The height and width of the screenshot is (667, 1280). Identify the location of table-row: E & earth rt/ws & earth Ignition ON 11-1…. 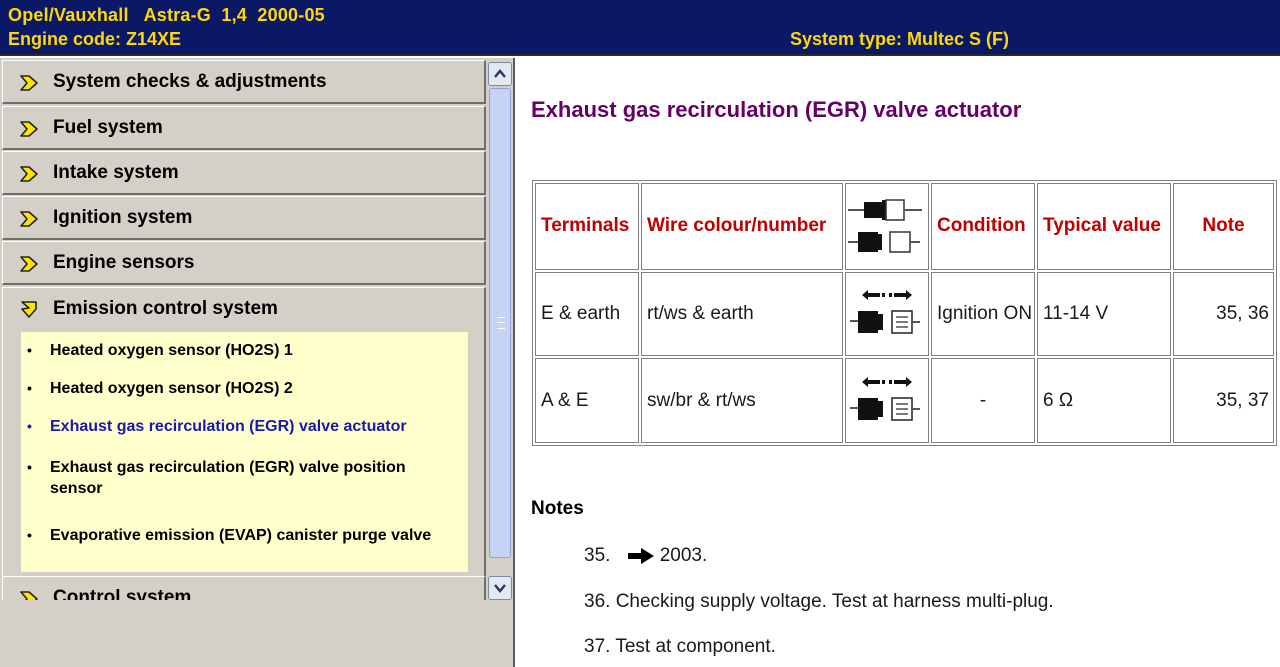
(904, 314).